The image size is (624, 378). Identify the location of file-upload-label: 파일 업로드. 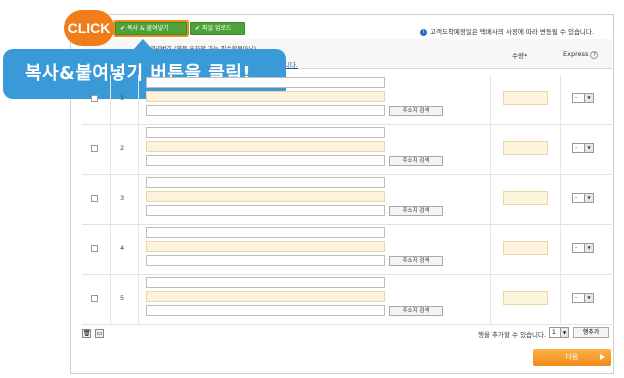
(217, 28).